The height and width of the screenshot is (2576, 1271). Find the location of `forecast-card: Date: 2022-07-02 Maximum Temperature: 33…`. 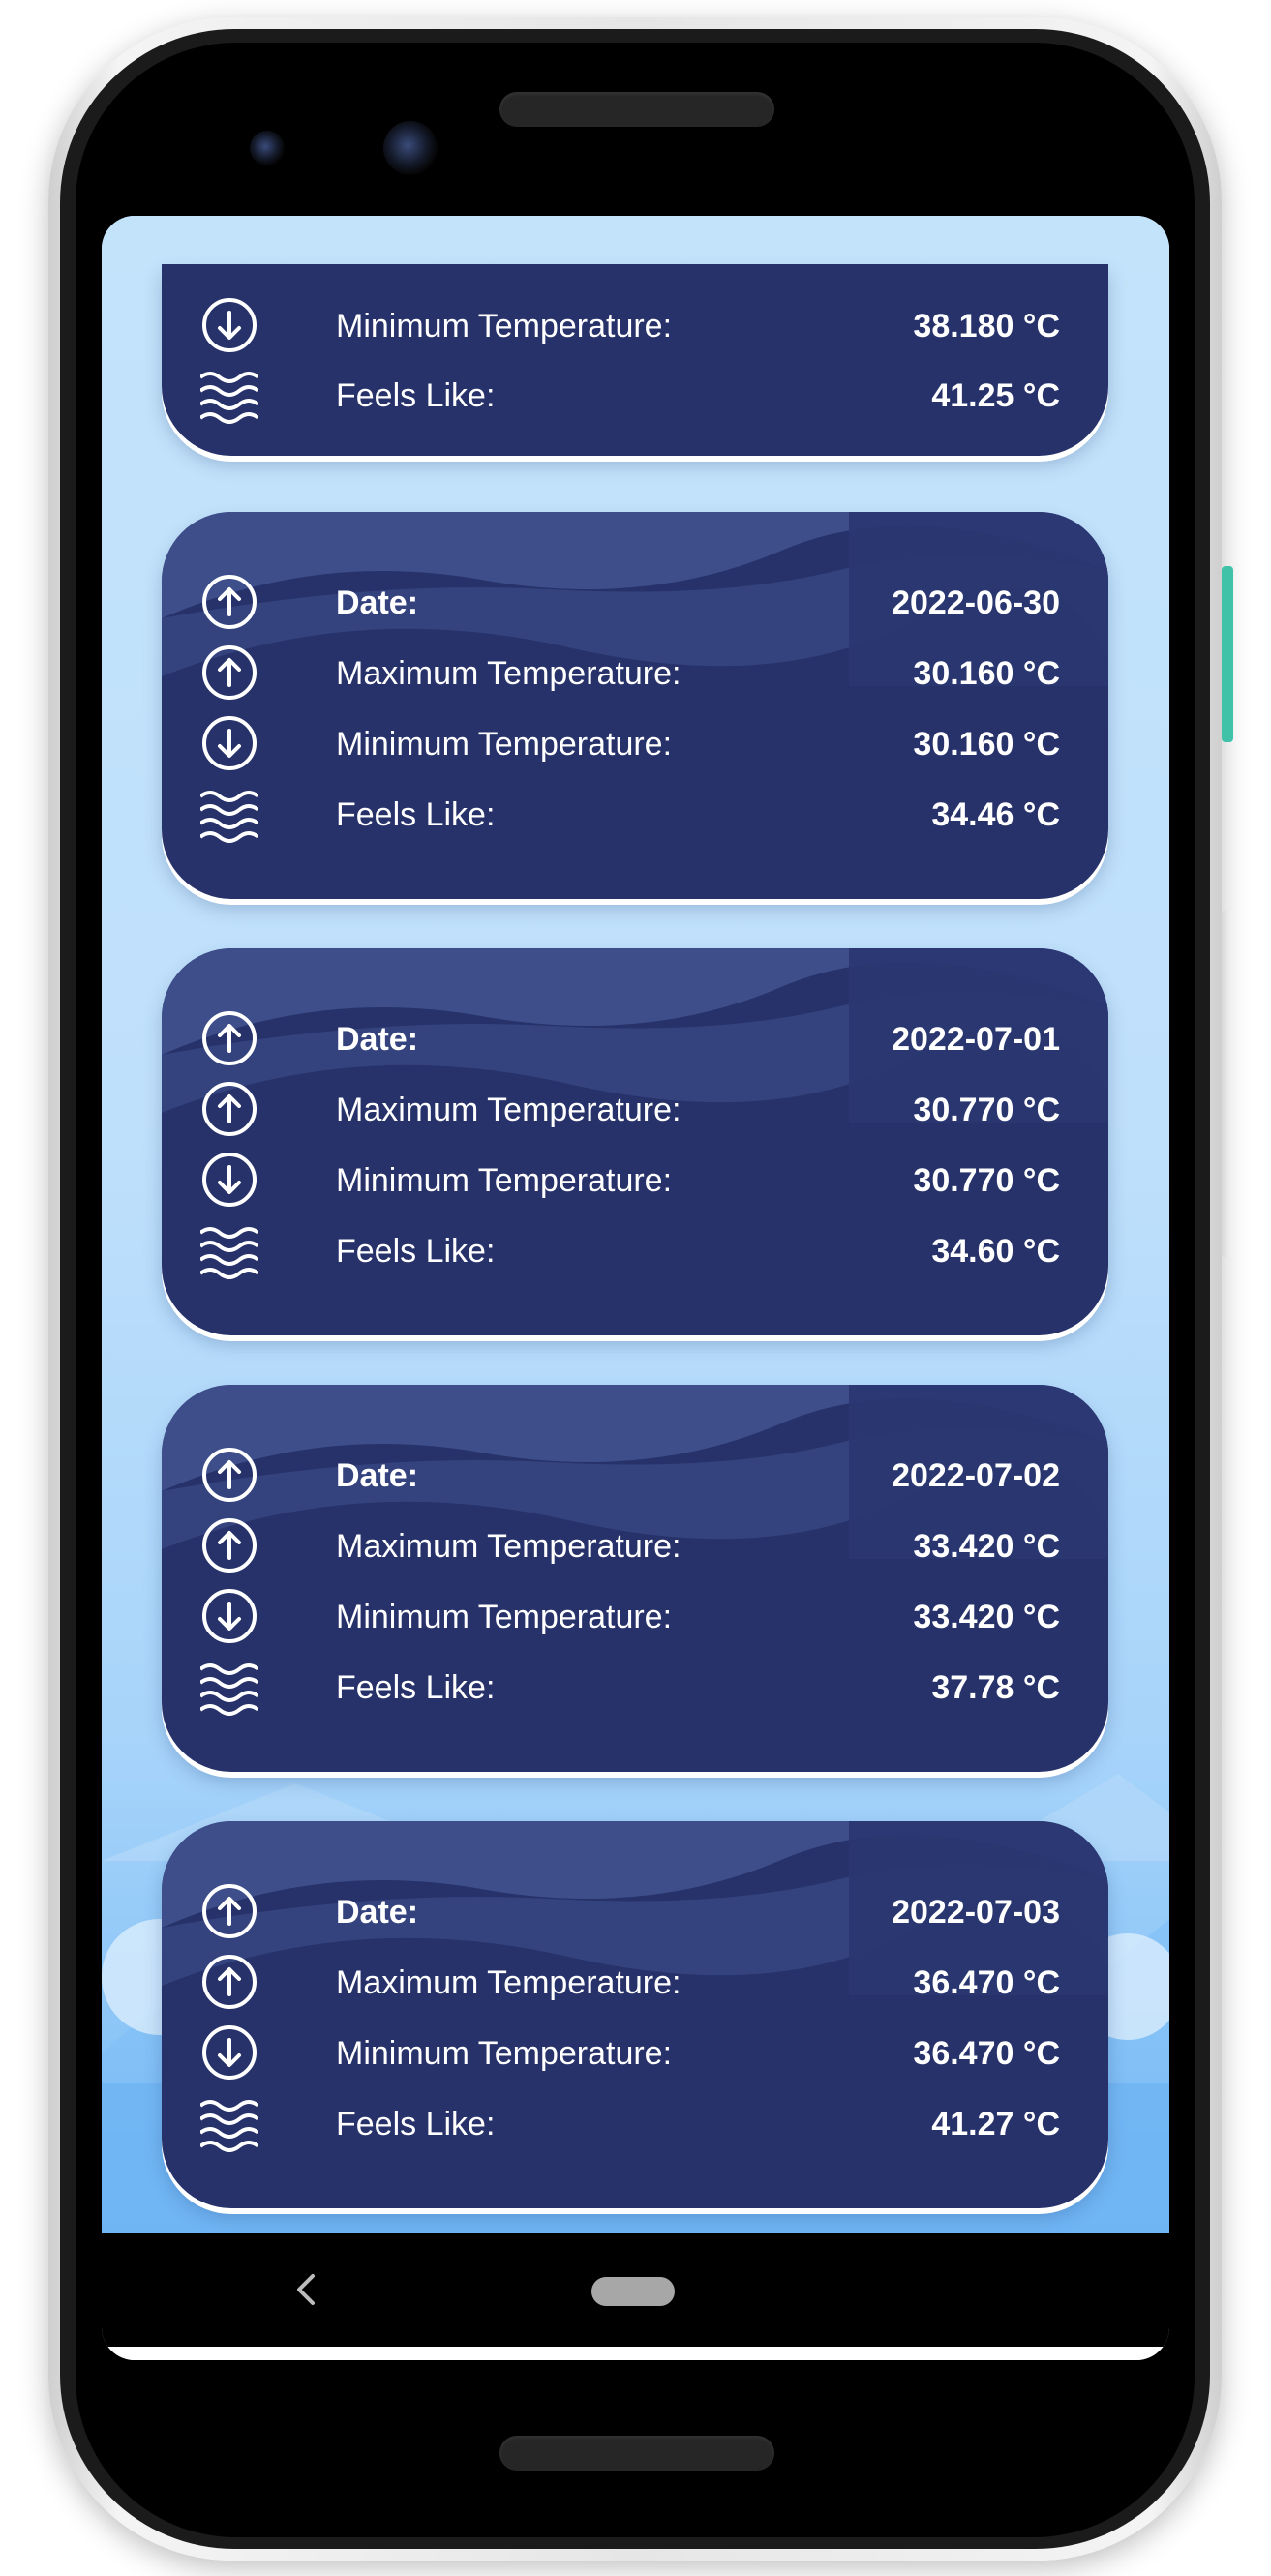

forecast-card: Date: 2022-07-02 Maximum Temperature: 33… is located at coordinates (635, 1578).